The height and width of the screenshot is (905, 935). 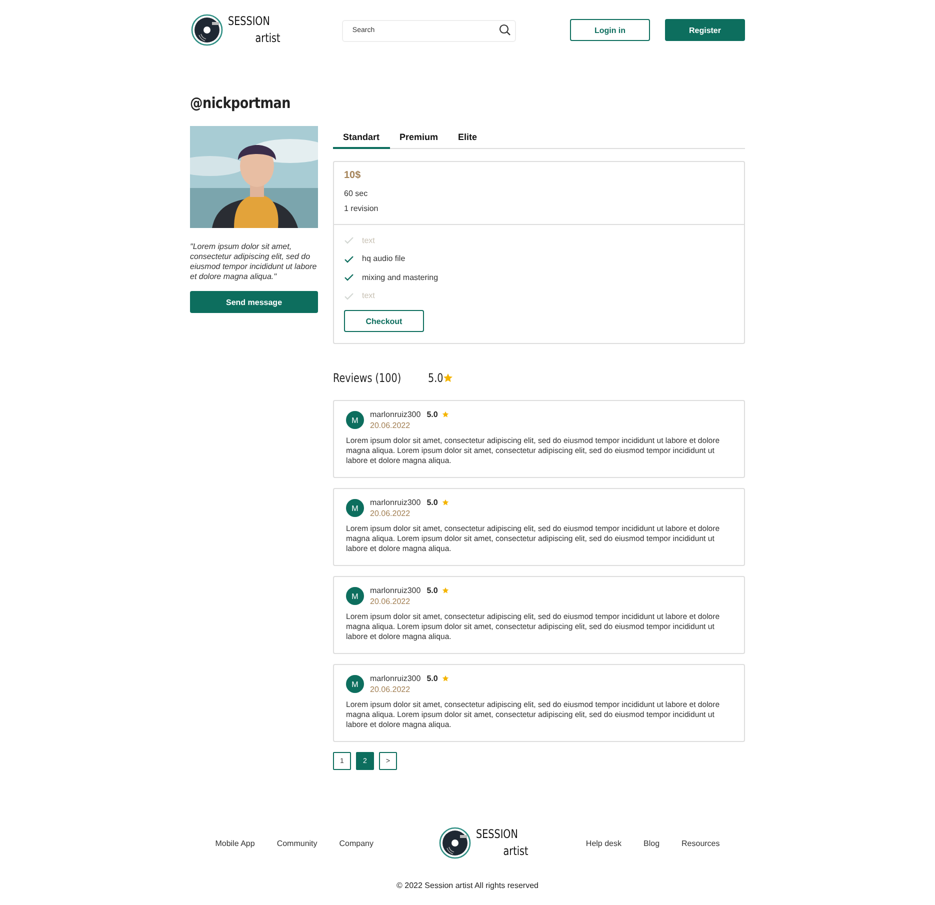 What do you see at coordinates (356, 843) in the screenshot?
I see `footer-link: Company` at bounding box center [356, 843].